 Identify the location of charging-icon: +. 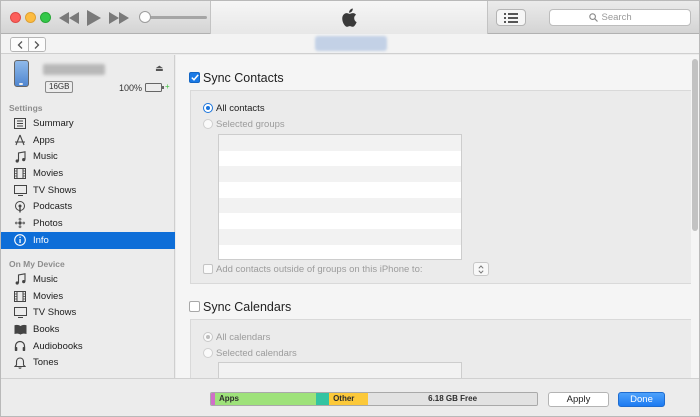
(167, 86).